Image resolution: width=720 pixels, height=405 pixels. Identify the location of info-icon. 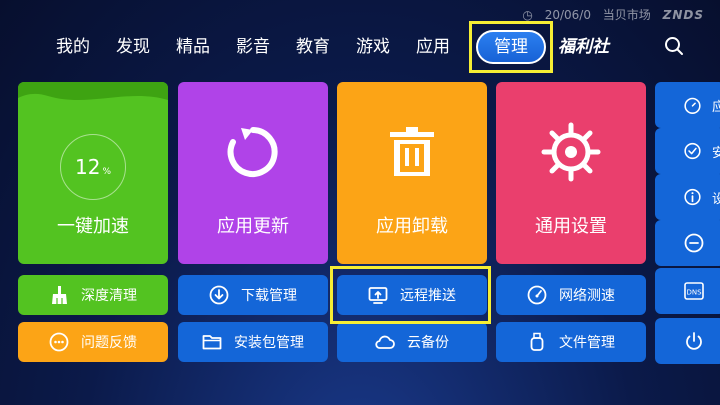
(692, 197).